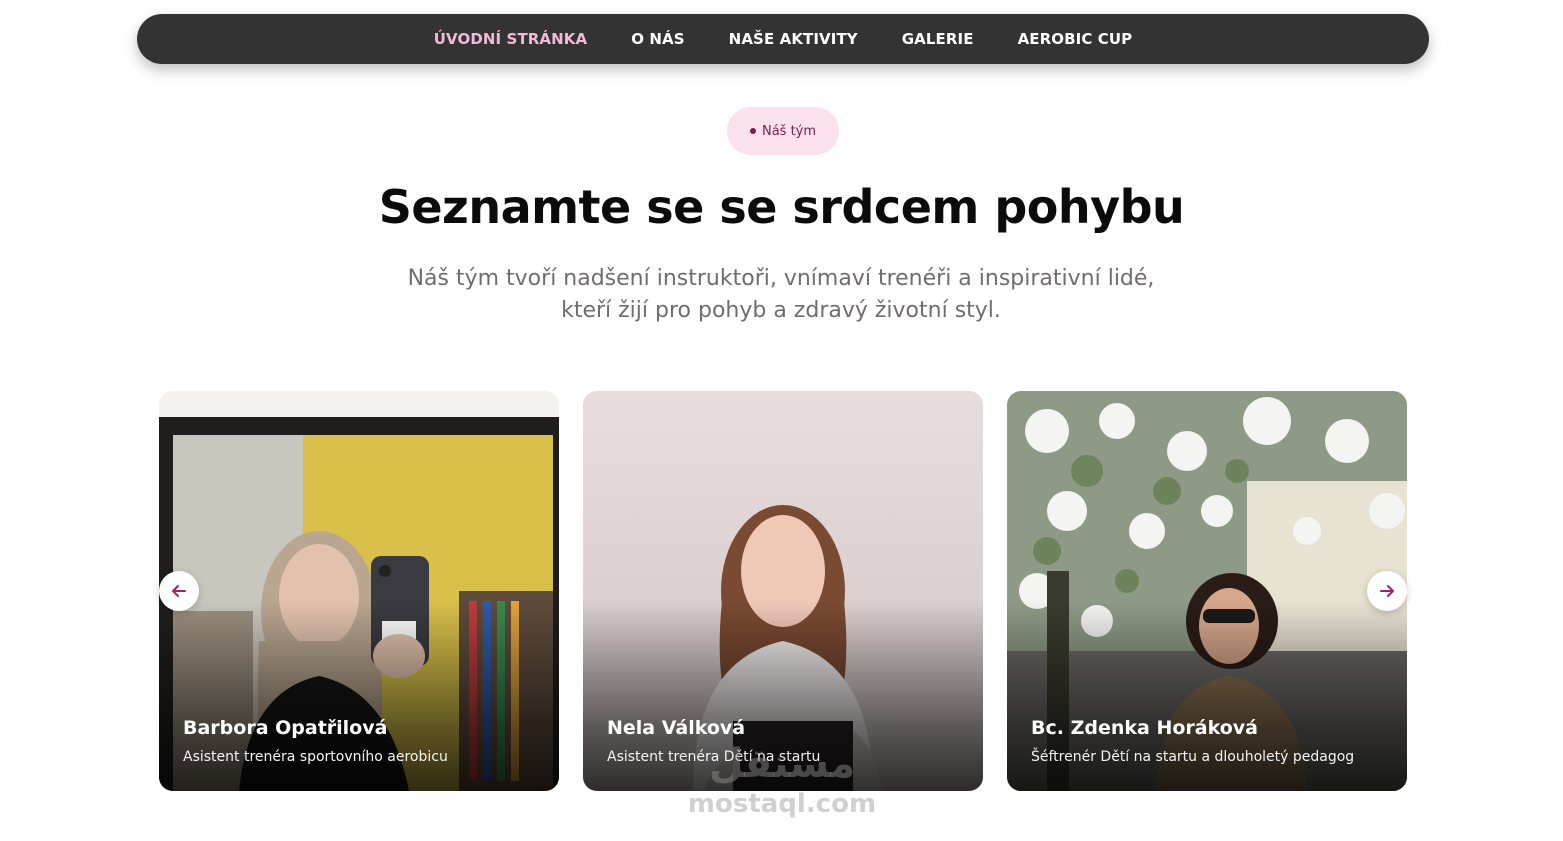 This screenshot has height=841, width=1563. What do you see at coordinates (938, 39) in the screenshot?
I see `nav-item-gallery: GALERIE` at bounding box center [938, 39].